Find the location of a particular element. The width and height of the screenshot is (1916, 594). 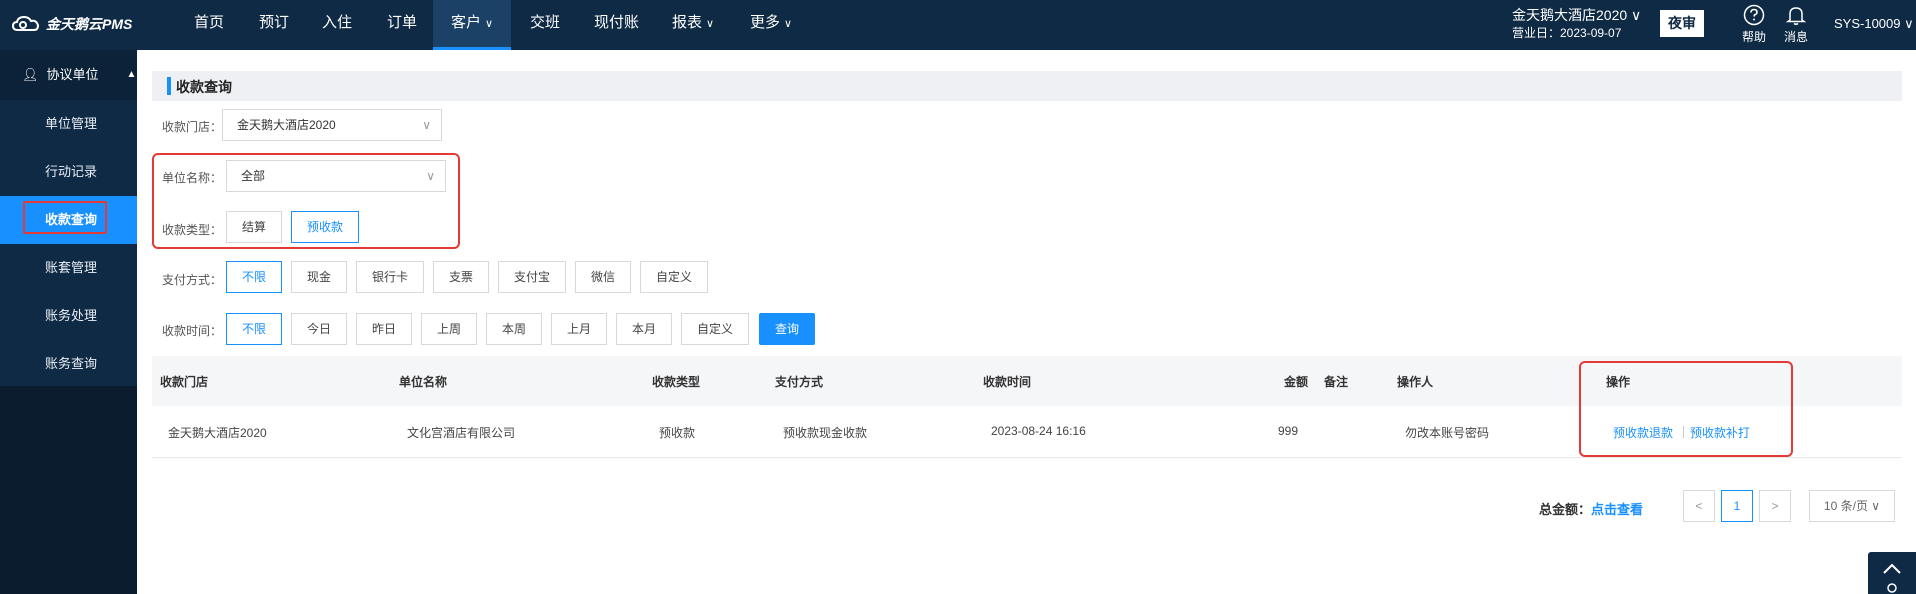

nav-label: 交班 is located at coordinates (545, 22).